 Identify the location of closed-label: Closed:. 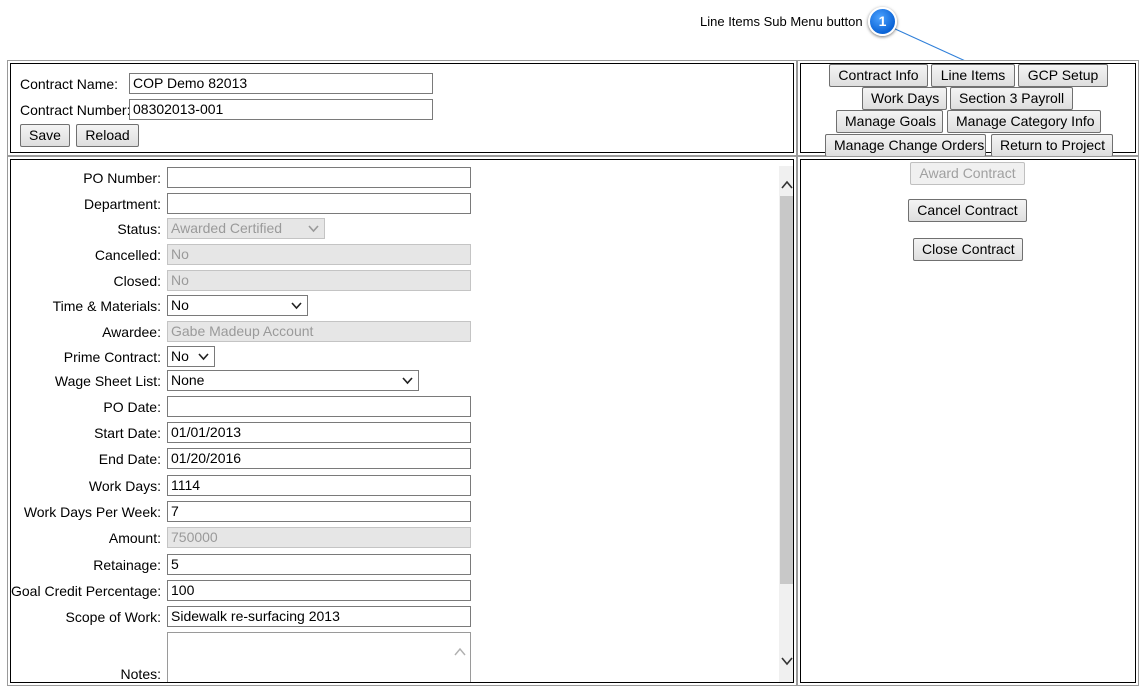
(137, 281).